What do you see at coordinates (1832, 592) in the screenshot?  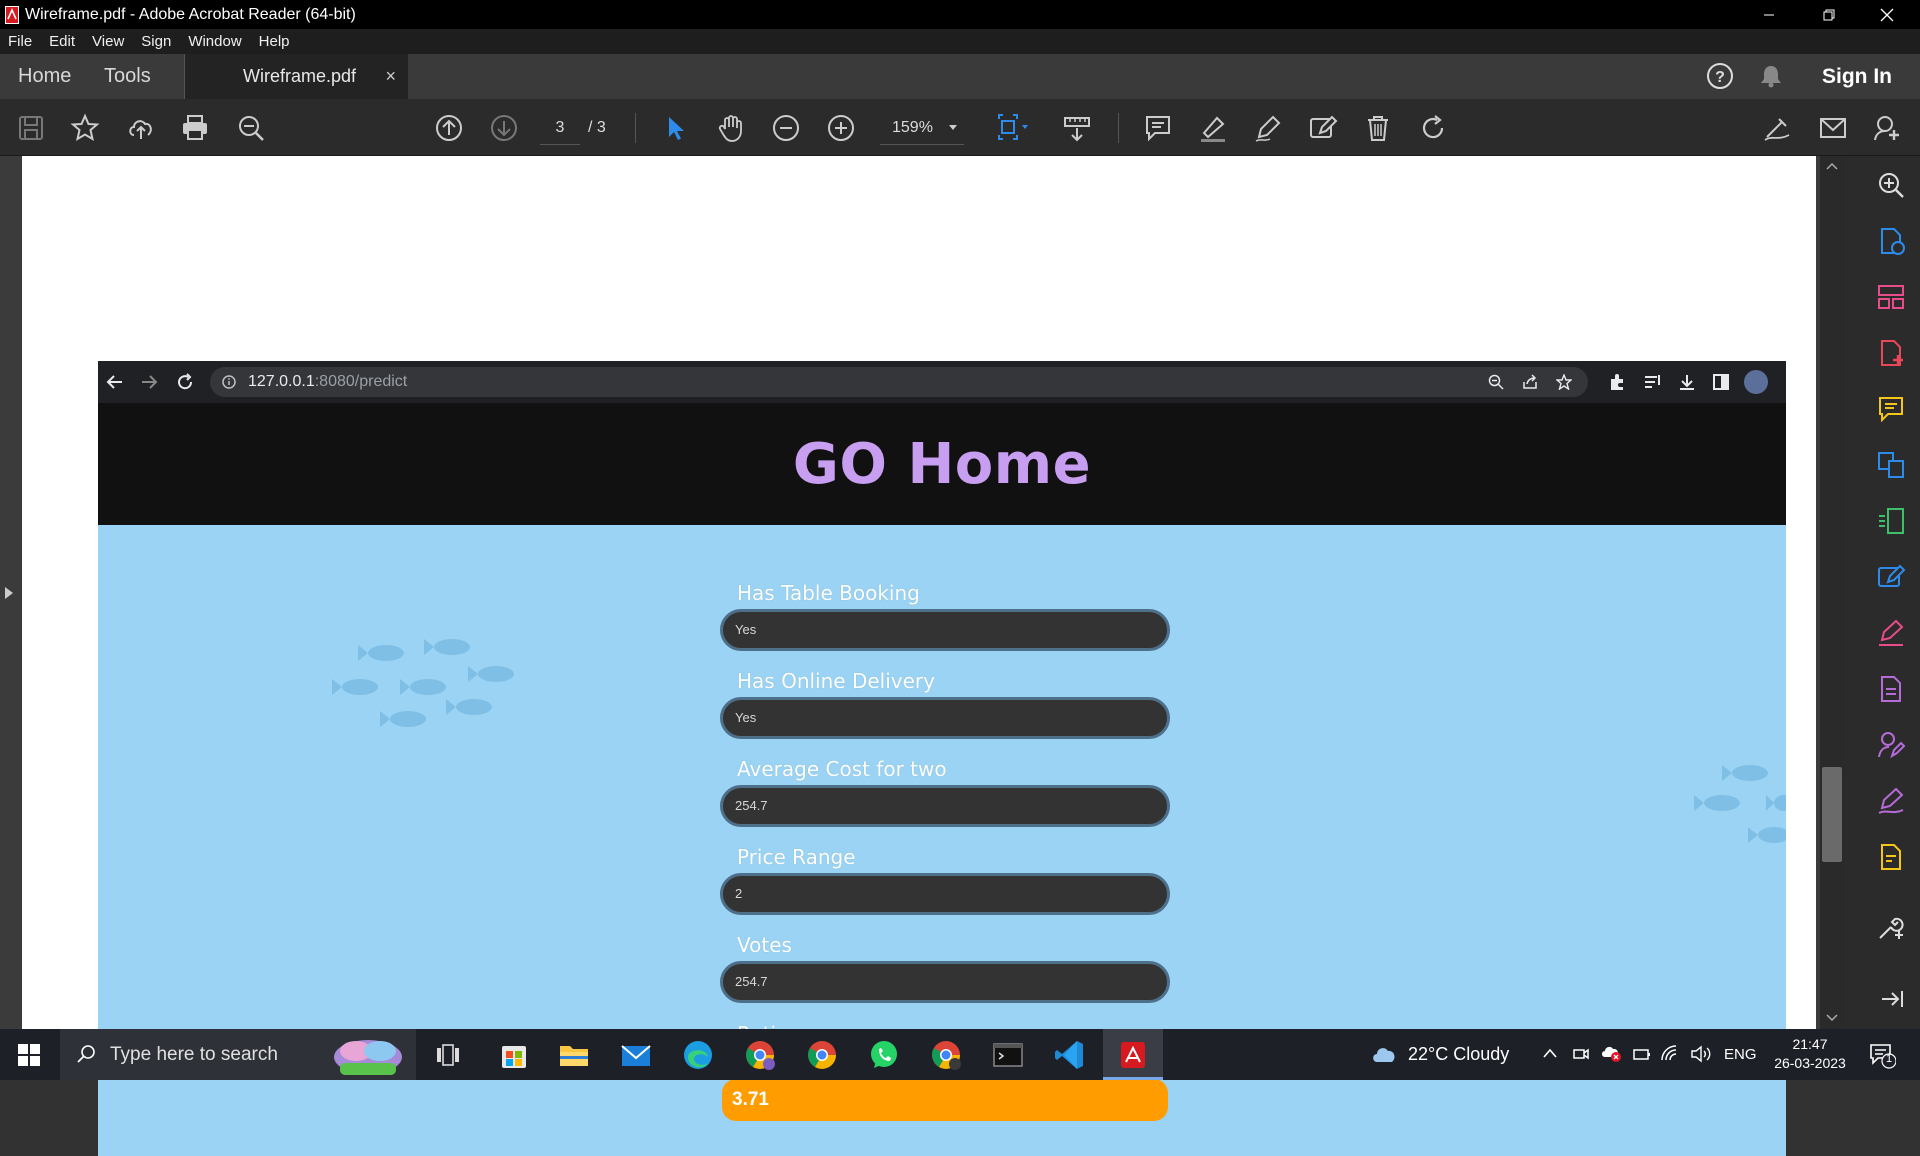 I see `vertical-scrollbar` at bounding box center [1832, 592].